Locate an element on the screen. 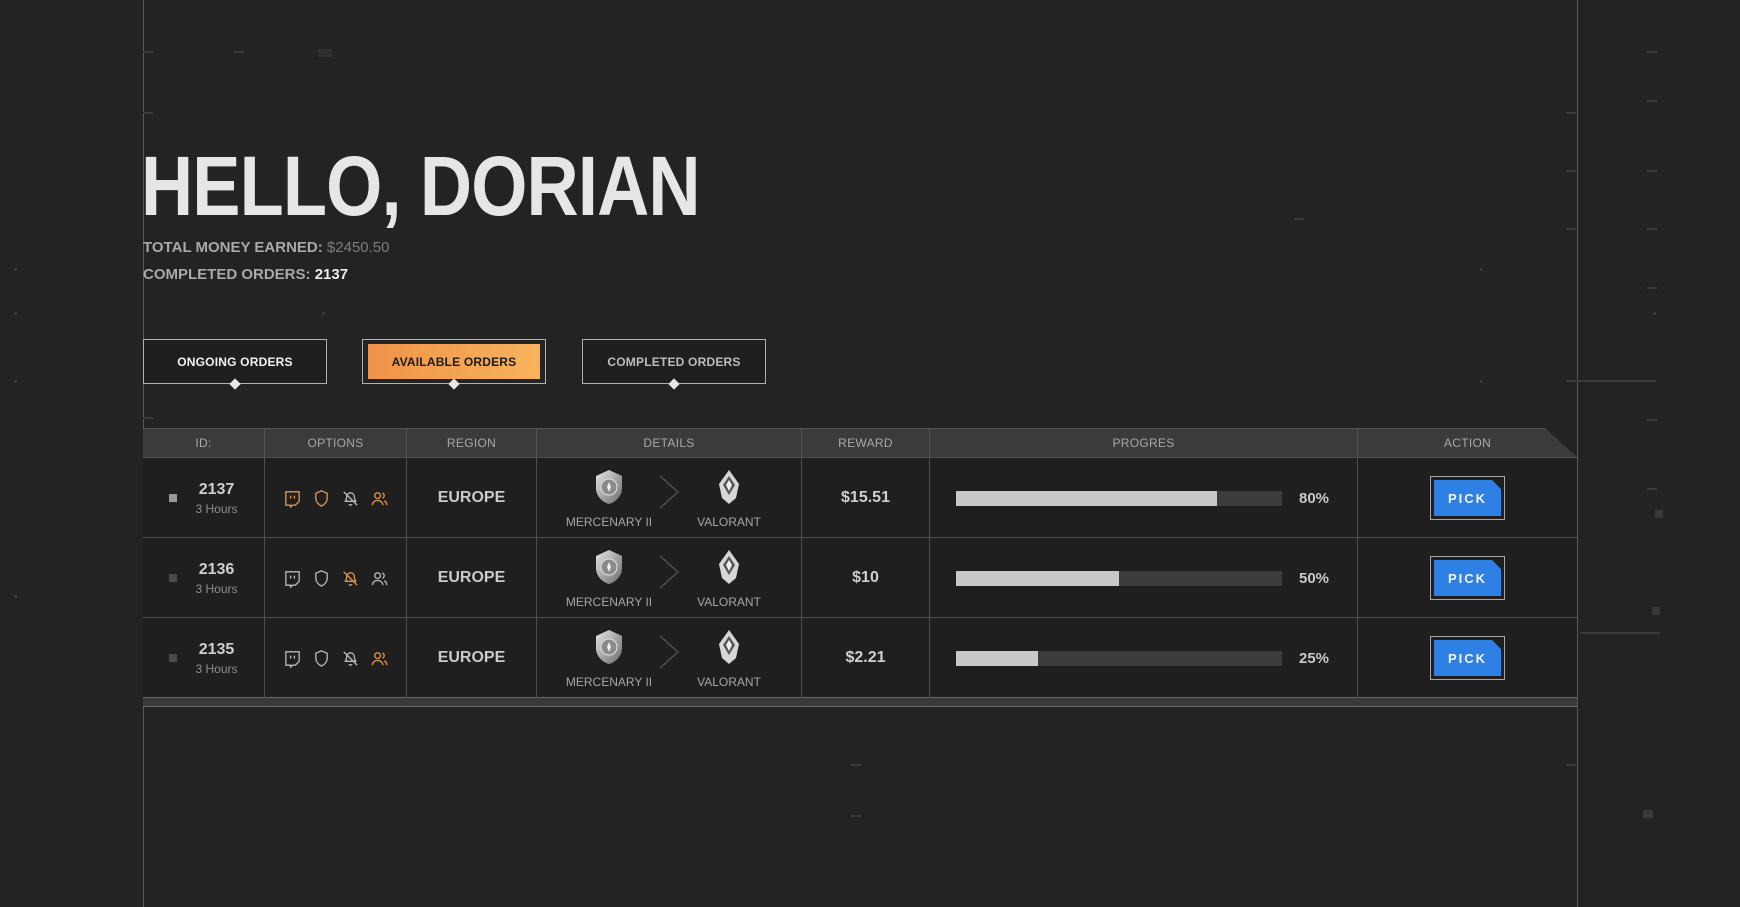 The width and height of the screenshot is (1740, 907). reward-value: $10 is located at coordinates (865, 577).